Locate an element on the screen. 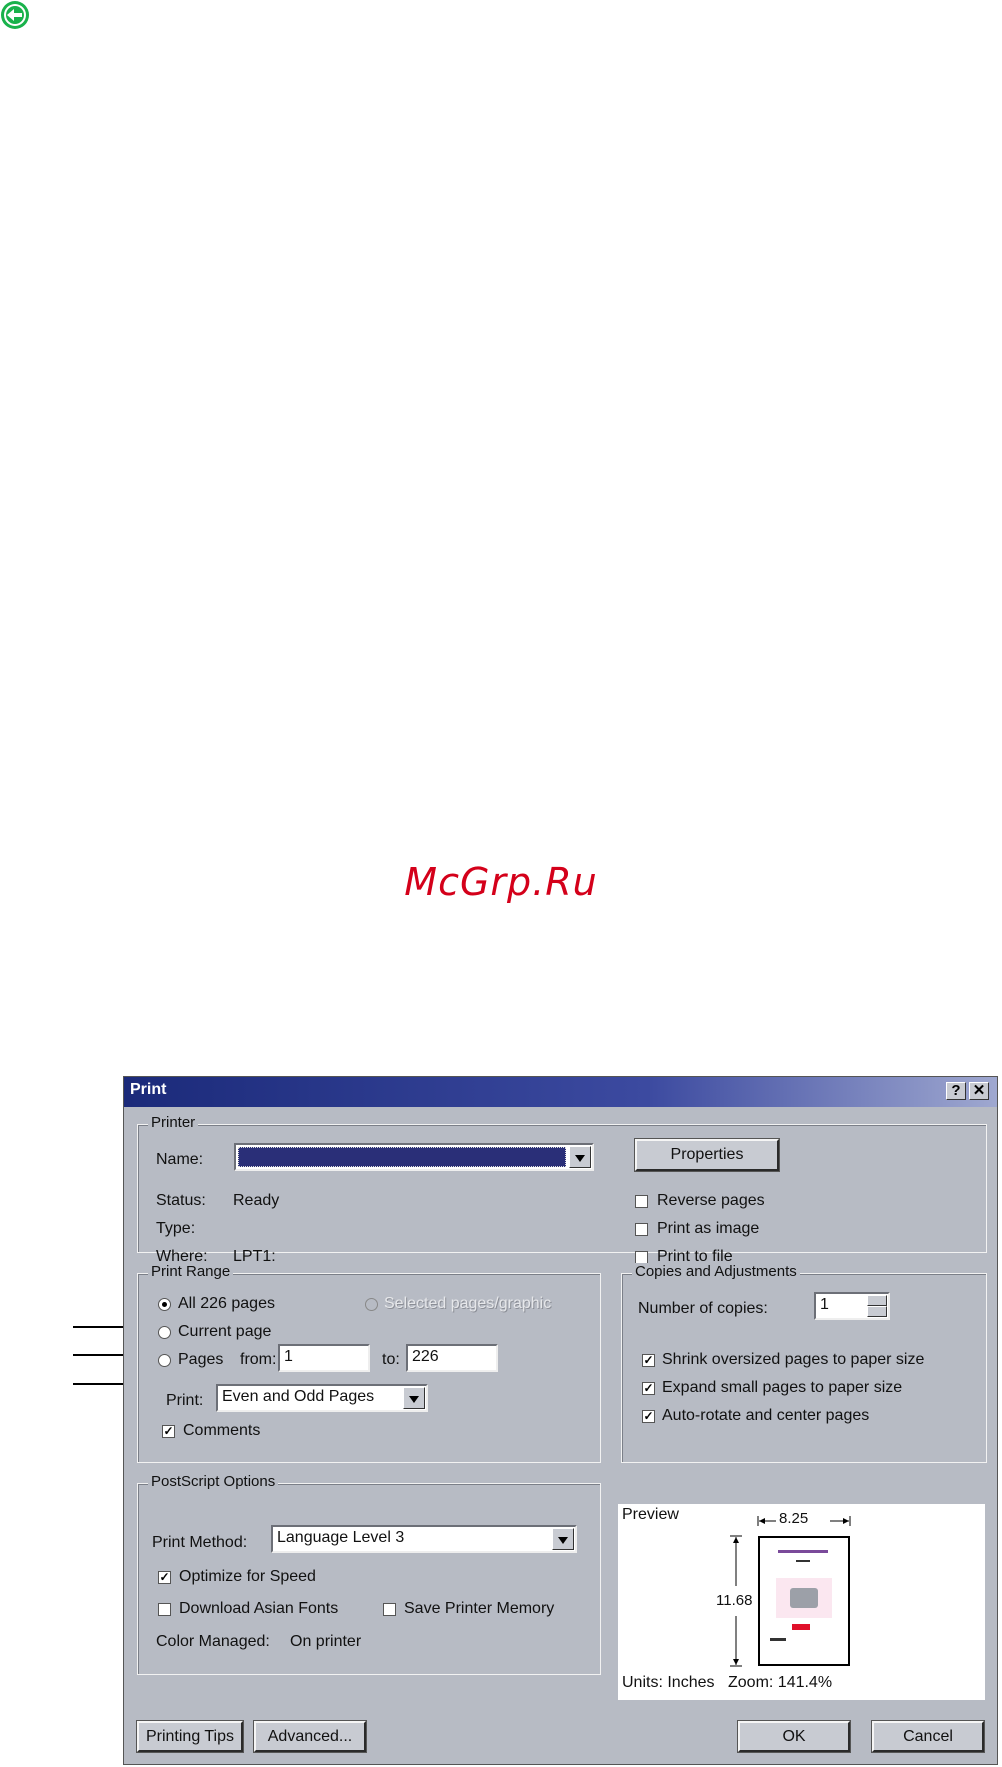 The width and height of the screenshot is (1002, 1767). close-button: ✕ is located at coordinates (979, 1091).